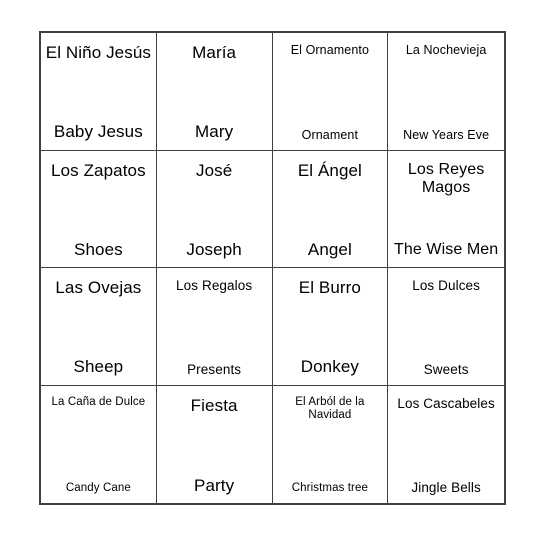  What do you see at coordinates (214, 285) in the screenshot?
I see `bingo-cell-term: Los Regalos` at bounding box center [214, 285].